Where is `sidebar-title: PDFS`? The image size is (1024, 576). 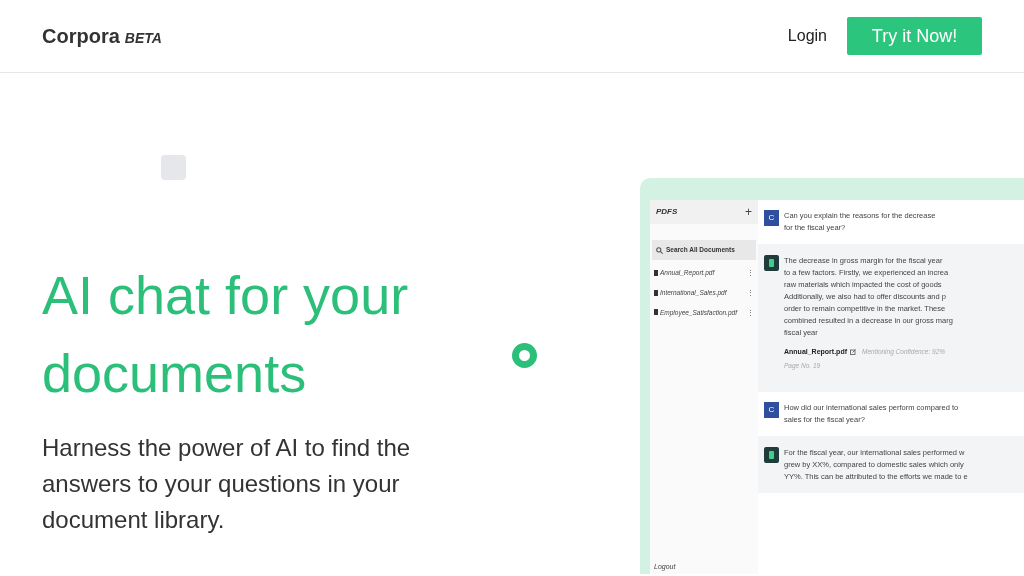 sidebar-title: PDFS is located at coordinates (667, 212).